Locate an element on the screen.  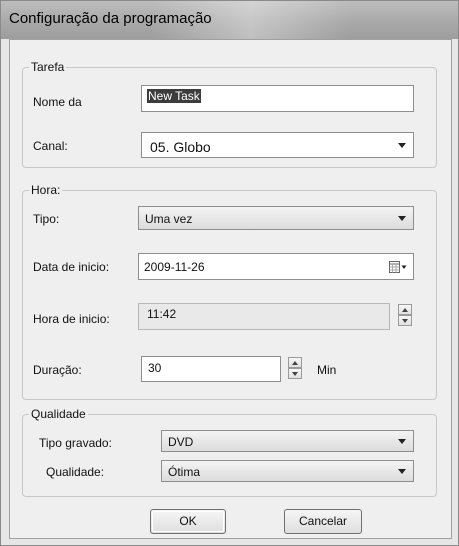
channel-value: 05. Globo is located at coordinates (180, 147).